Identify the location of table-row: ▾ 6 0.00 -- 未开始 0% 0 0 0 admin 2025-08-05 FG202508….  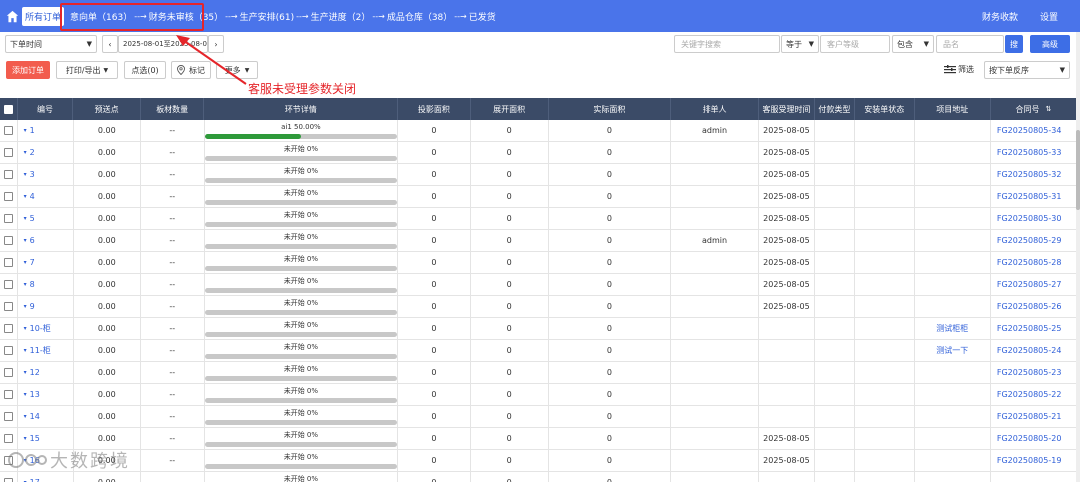
(538, 241).